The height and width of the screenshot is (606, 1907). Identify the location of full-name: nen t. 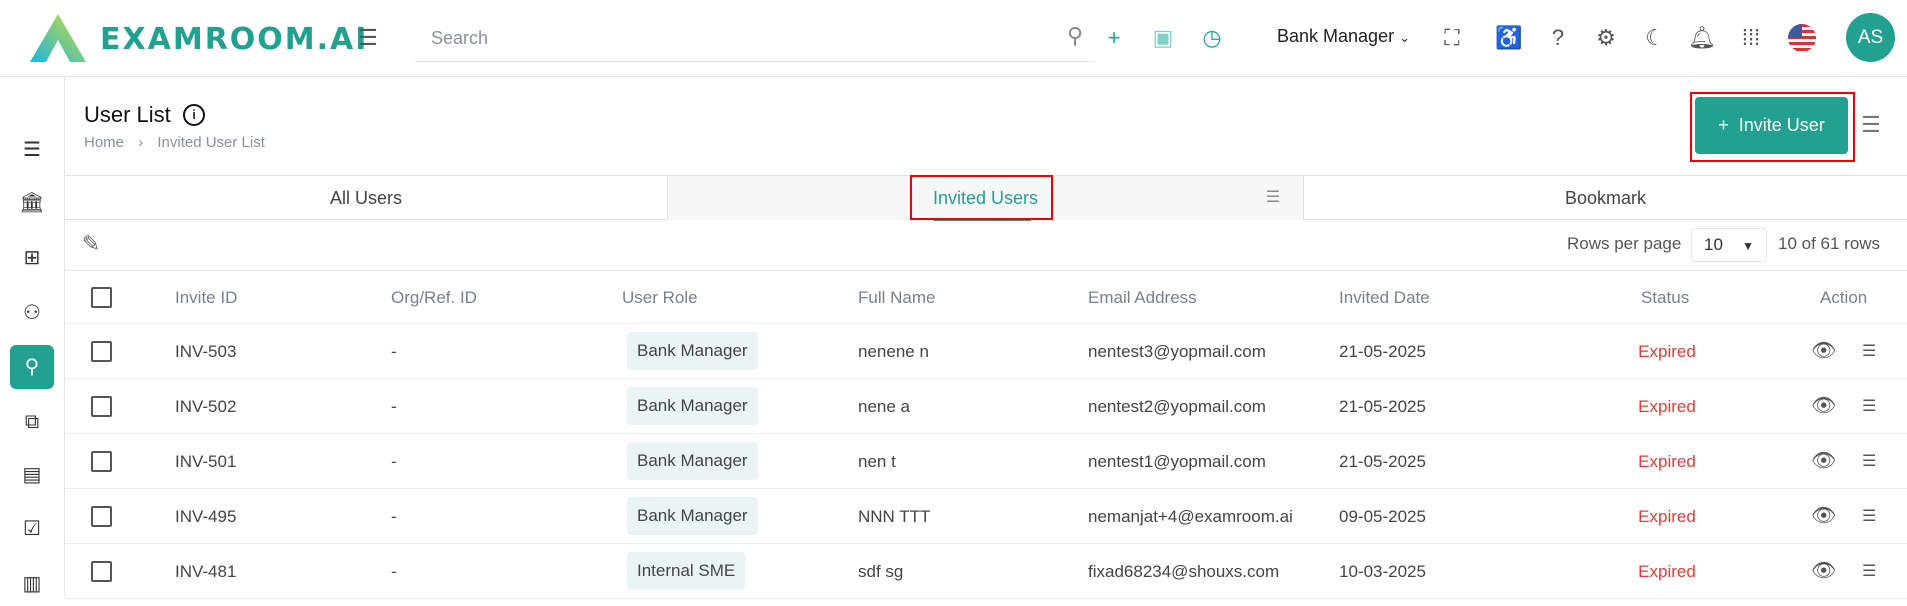
(877, 461).